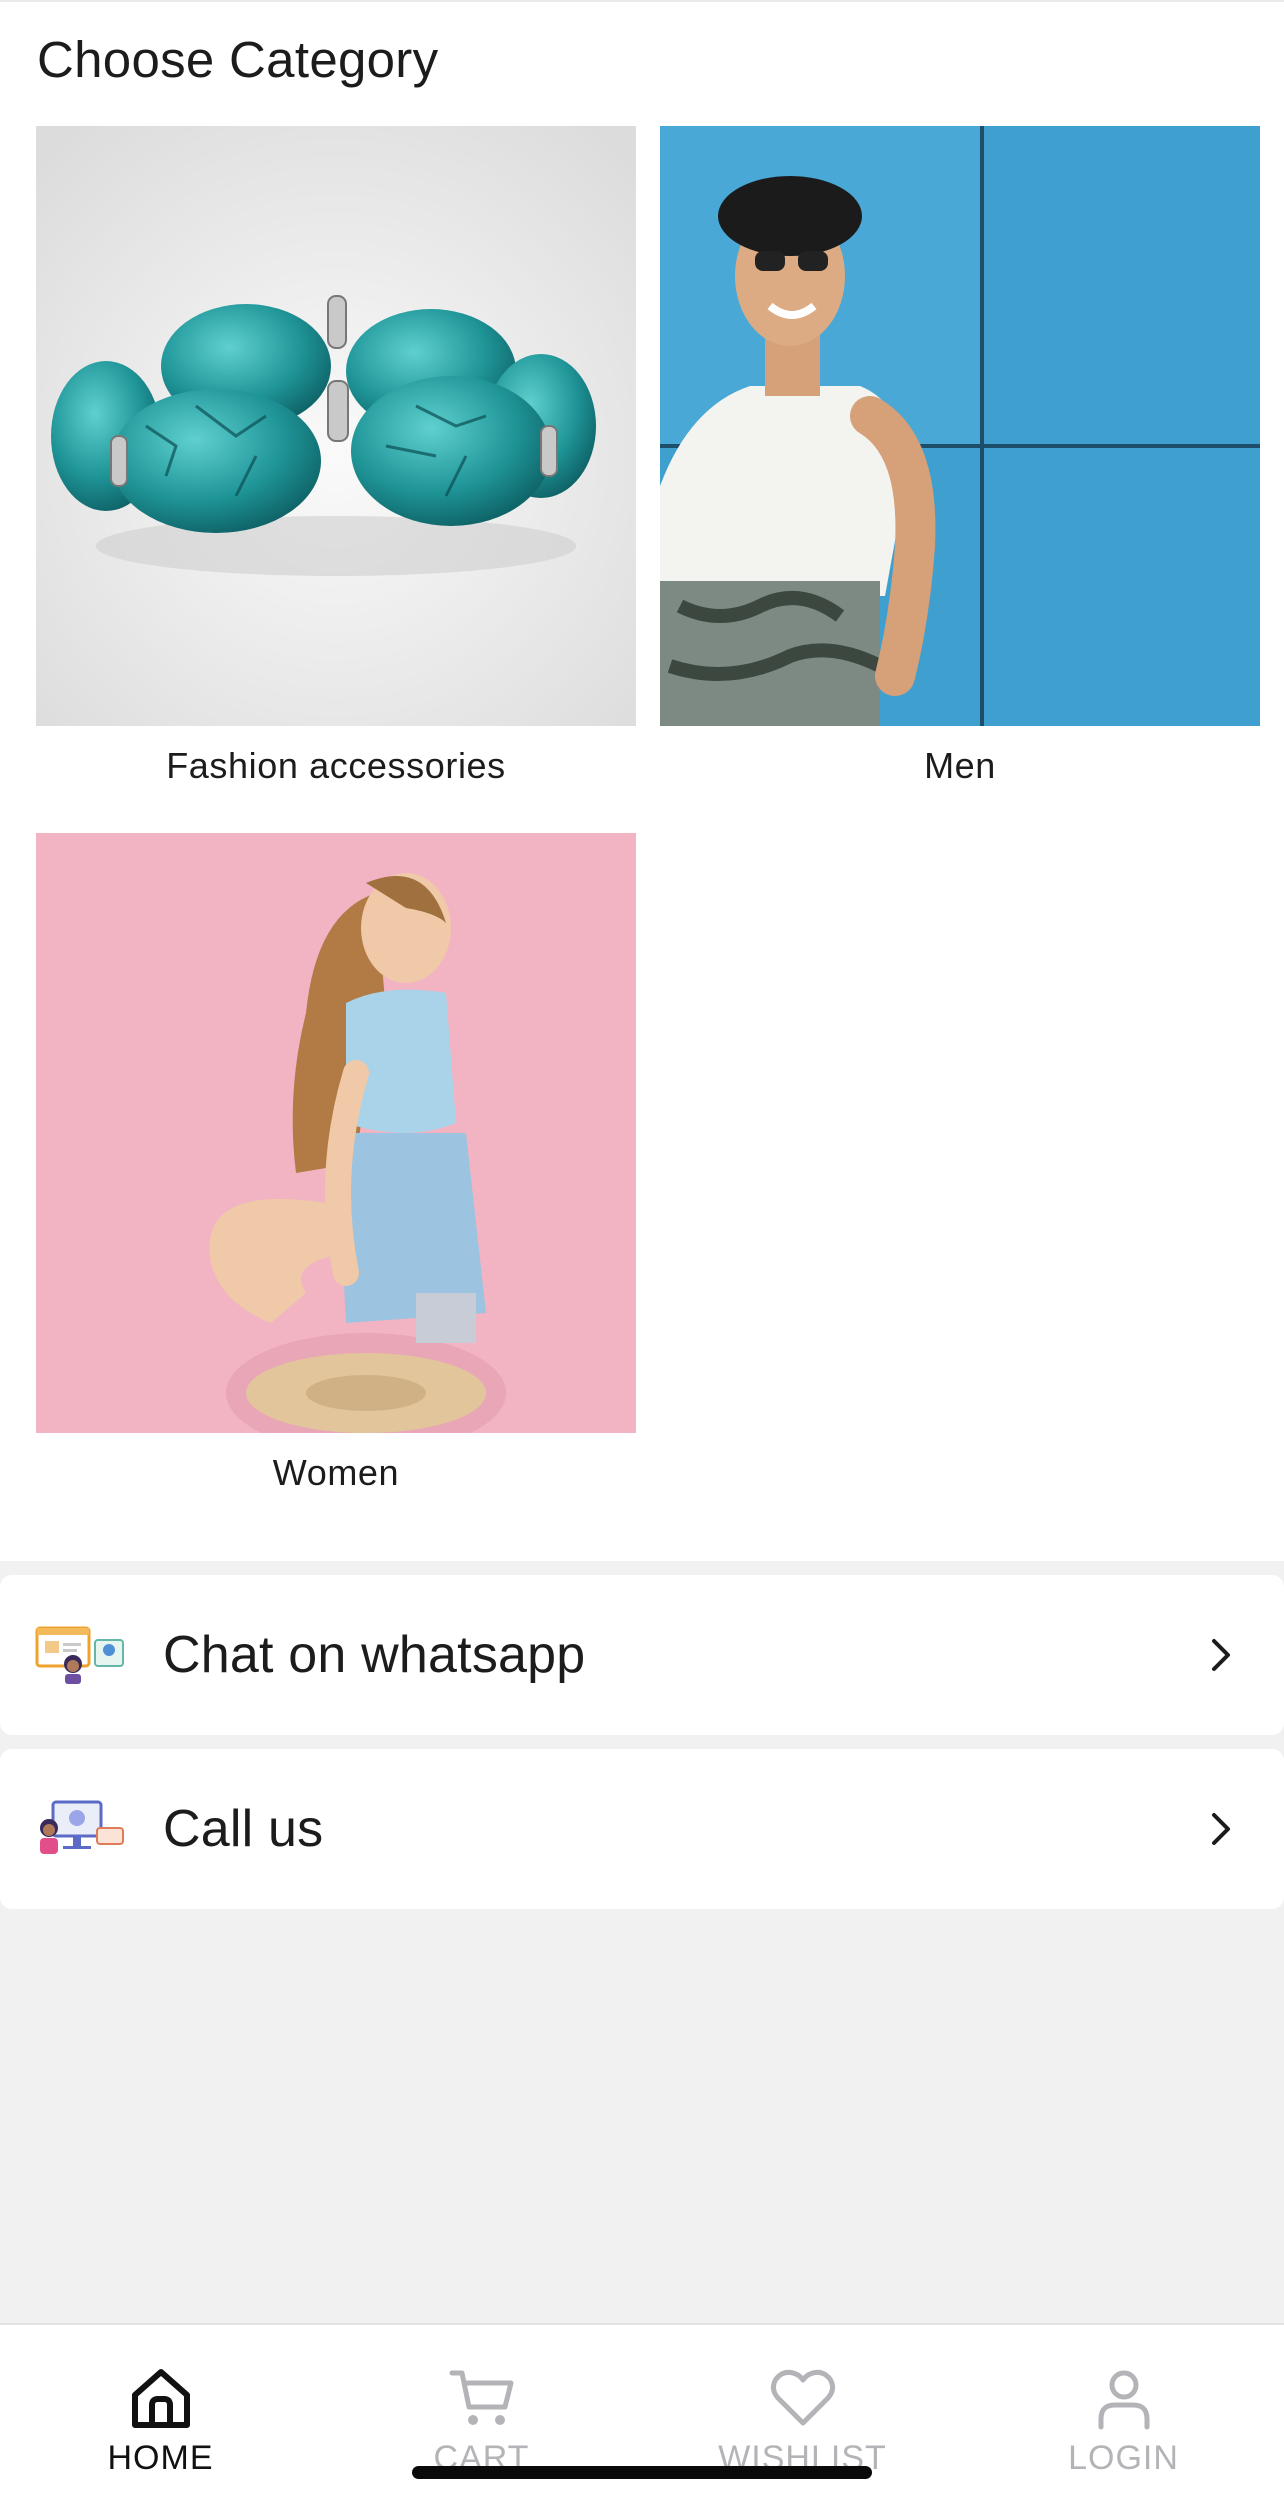 The height and width of the screenshot is (2505, 1284). What do you see at coordinates (642, 1829) in the screenshot?
I see `call-us-row: Call us` at bounding box center [642, 1829].